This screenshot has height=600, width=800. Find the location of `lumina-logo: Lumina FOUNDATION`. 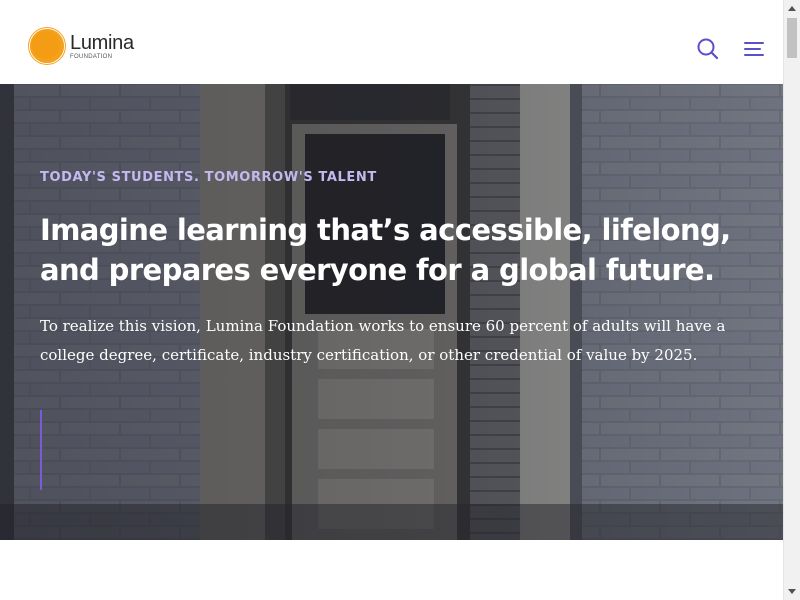

lumina-logo: Lumina FOUNDATION is located at coordinates (82, 46).